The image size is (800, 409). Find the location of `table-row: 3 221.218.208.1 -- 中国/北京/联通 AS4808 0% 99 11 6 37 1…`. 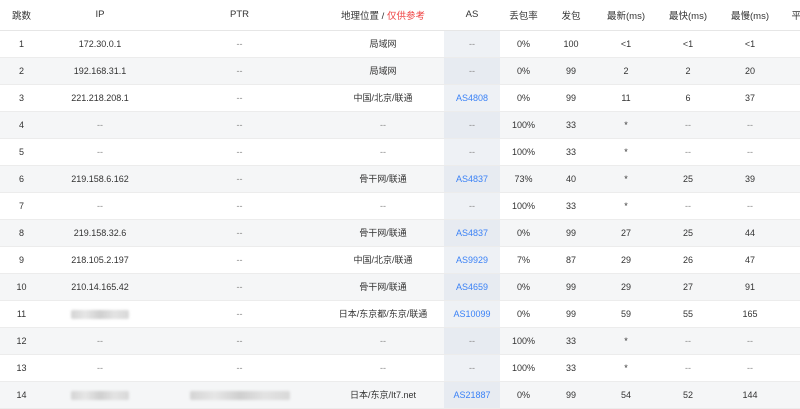

table-row: 3 221.218.208.1 -- 中国/北京/联通 AS4808 0% 99 11 6 37 1… is located at coordinates (400, 97).